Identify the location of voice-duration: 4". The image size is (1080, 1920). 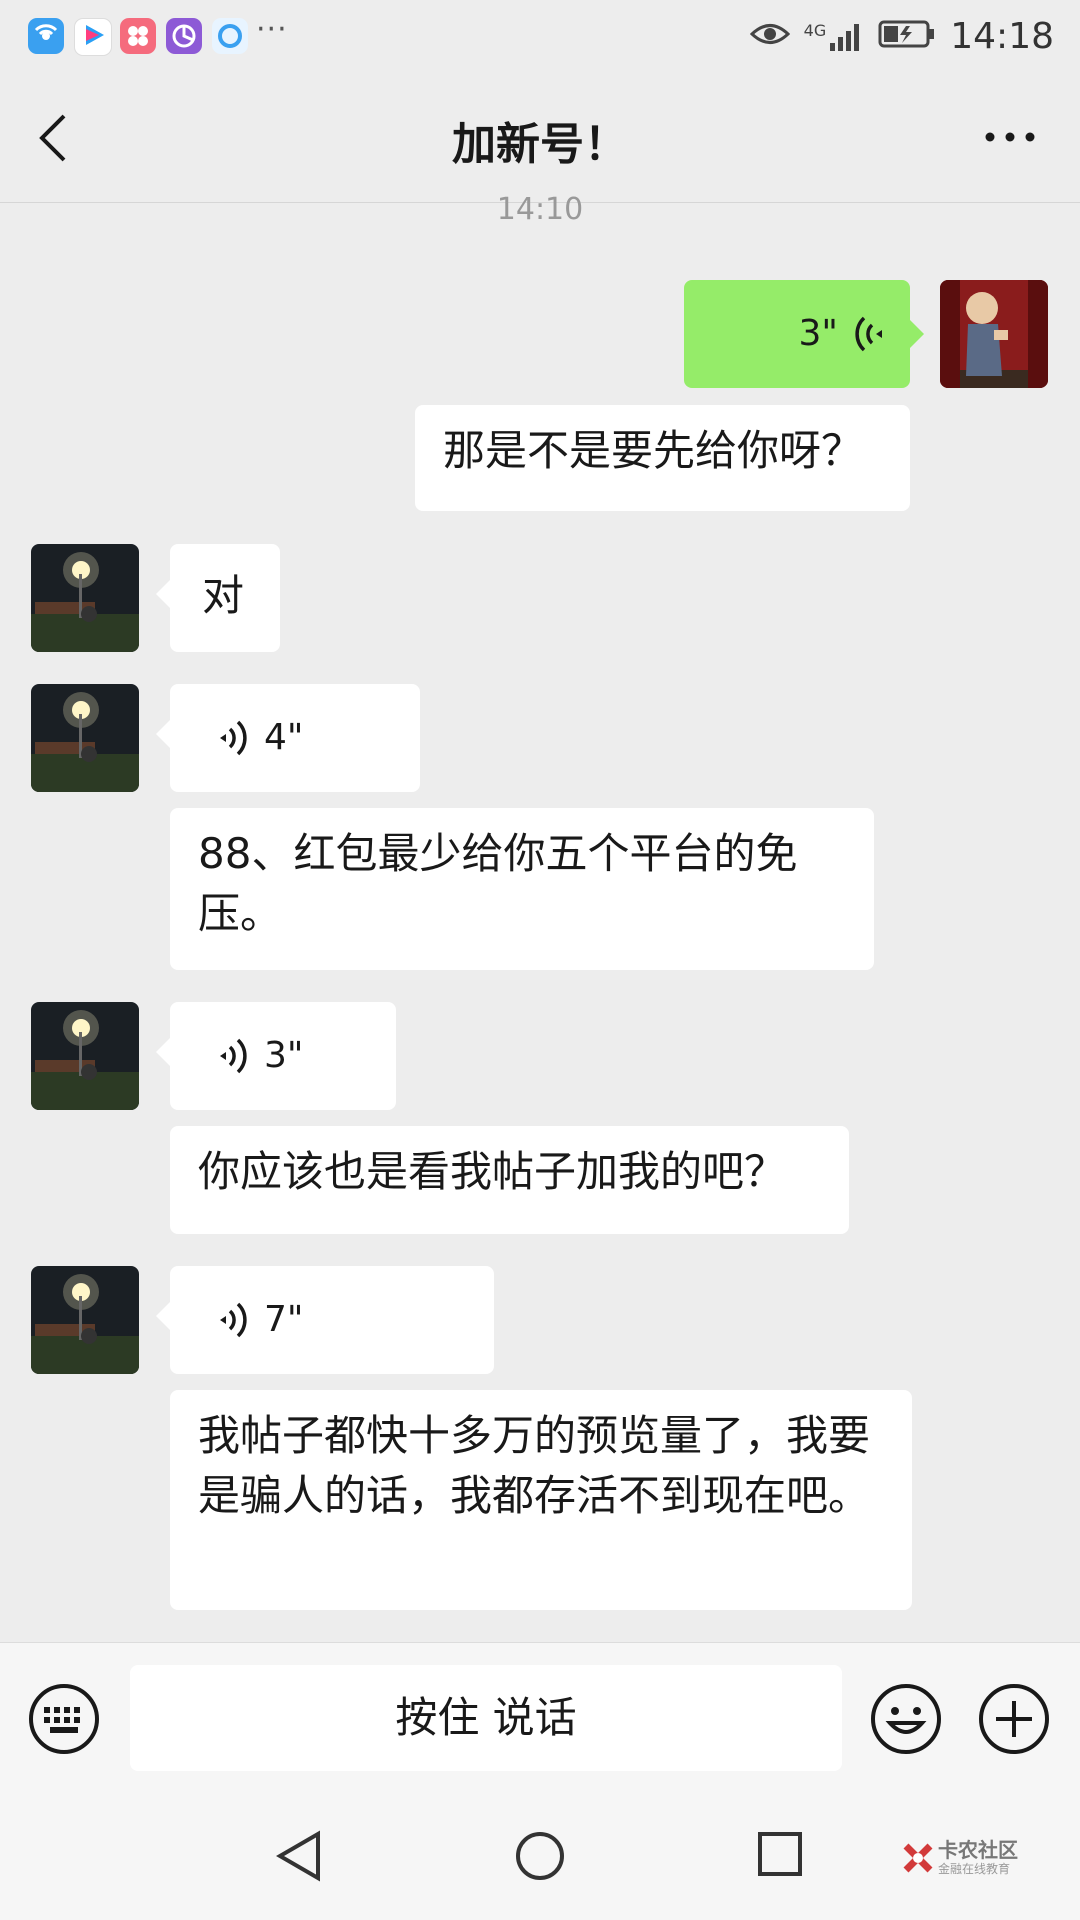
(284, 737).